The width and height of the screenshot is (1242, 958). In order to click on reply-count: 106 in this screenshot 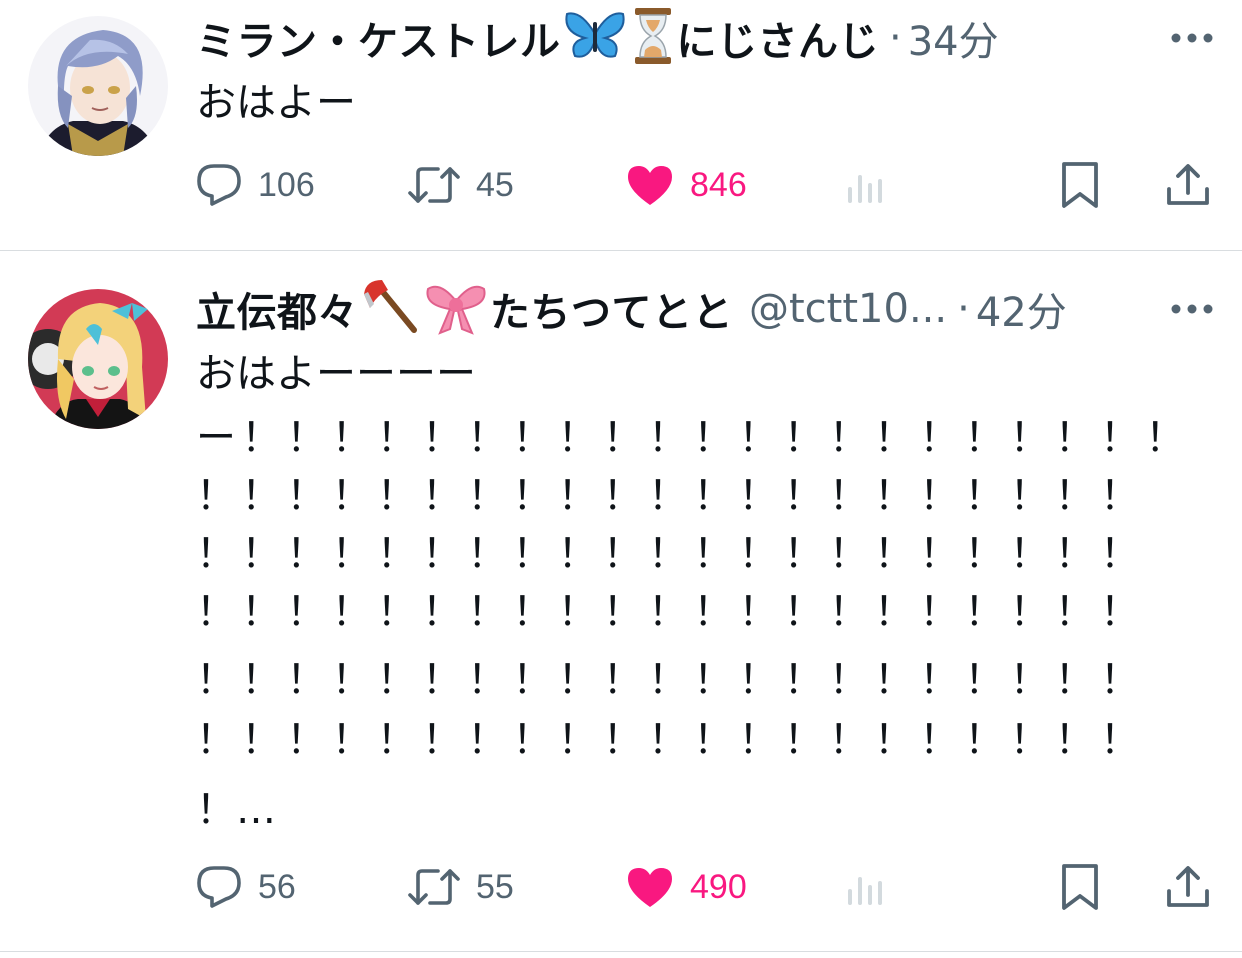, I will do `click(286, 184)`.